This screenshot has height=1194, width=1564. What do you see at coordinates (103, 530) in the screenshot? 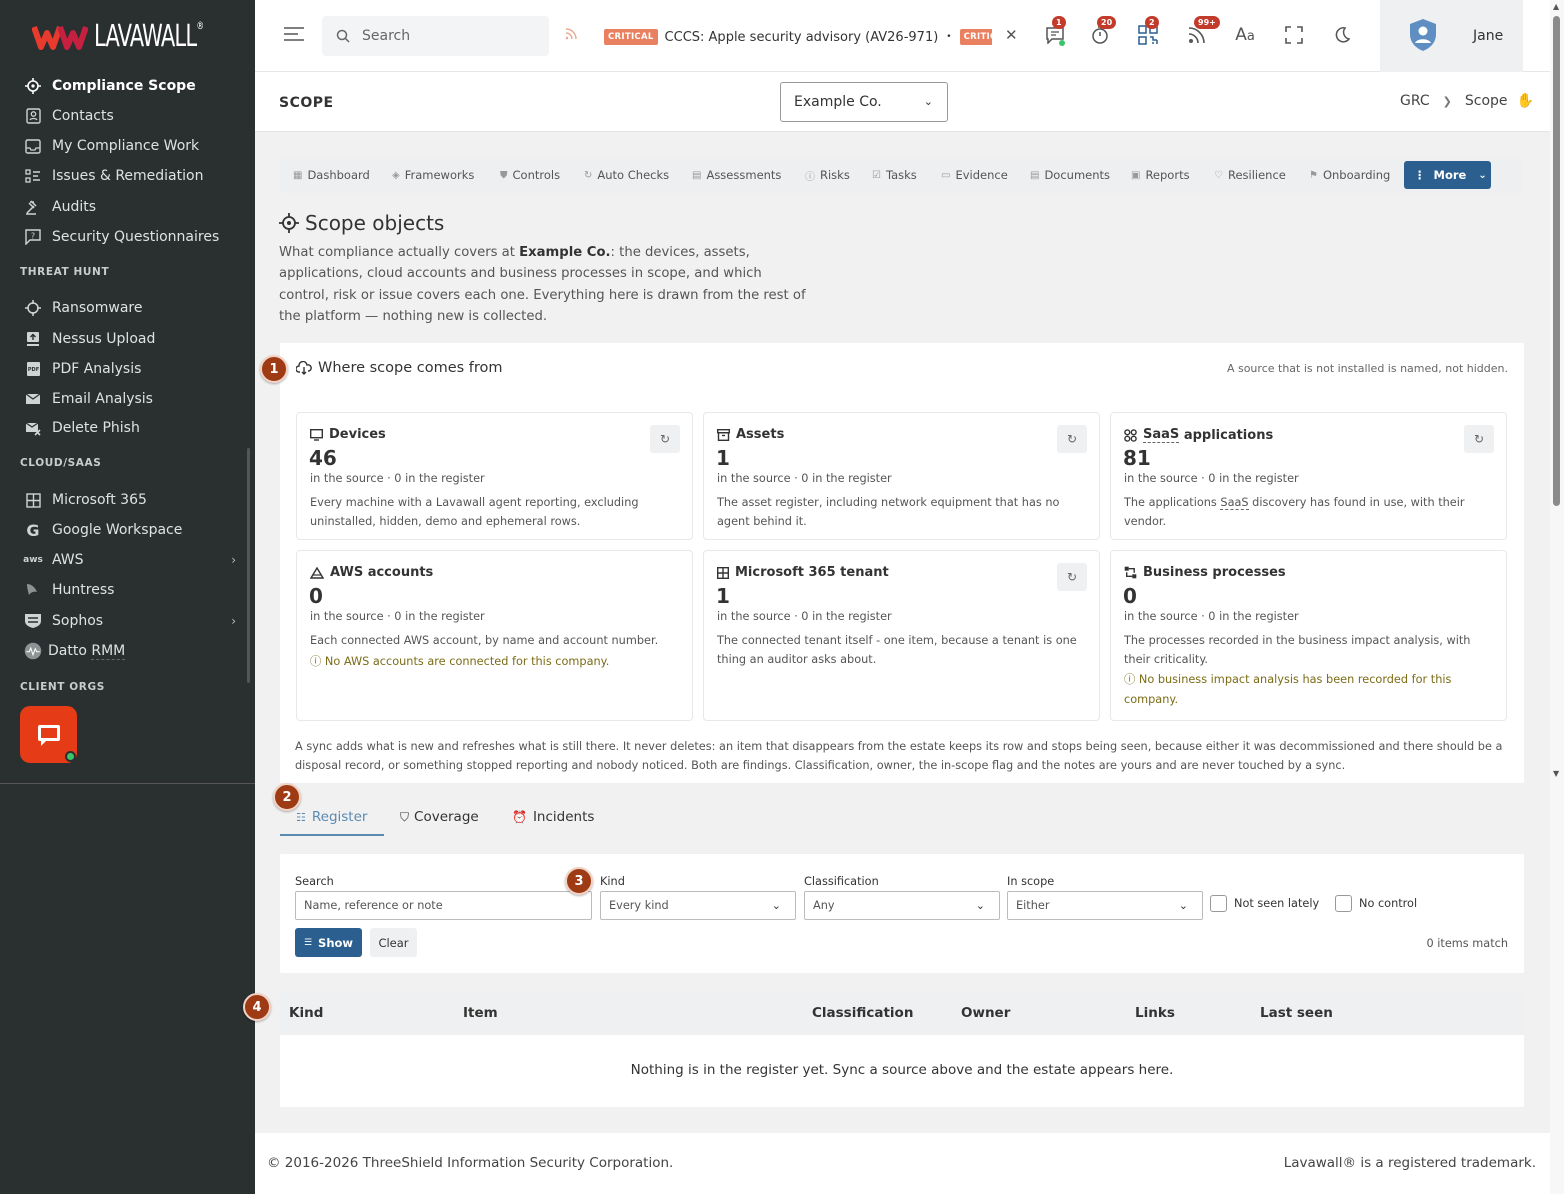
I see `sidebar-item-google-workspace: G Google Workspace` at bounding box center [103, 530].